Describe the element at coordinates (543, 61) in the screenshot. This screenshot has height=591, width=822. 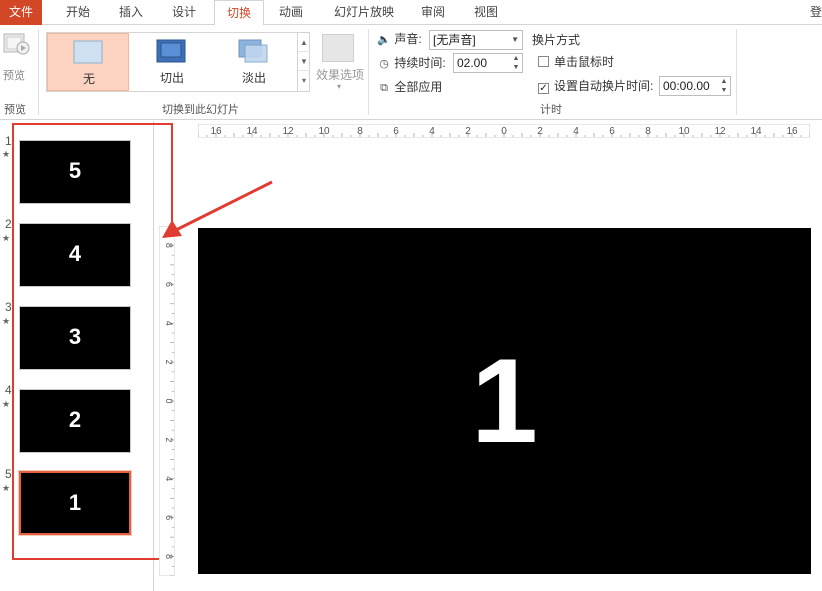
I see `on-click-checkbox-box` at that location.